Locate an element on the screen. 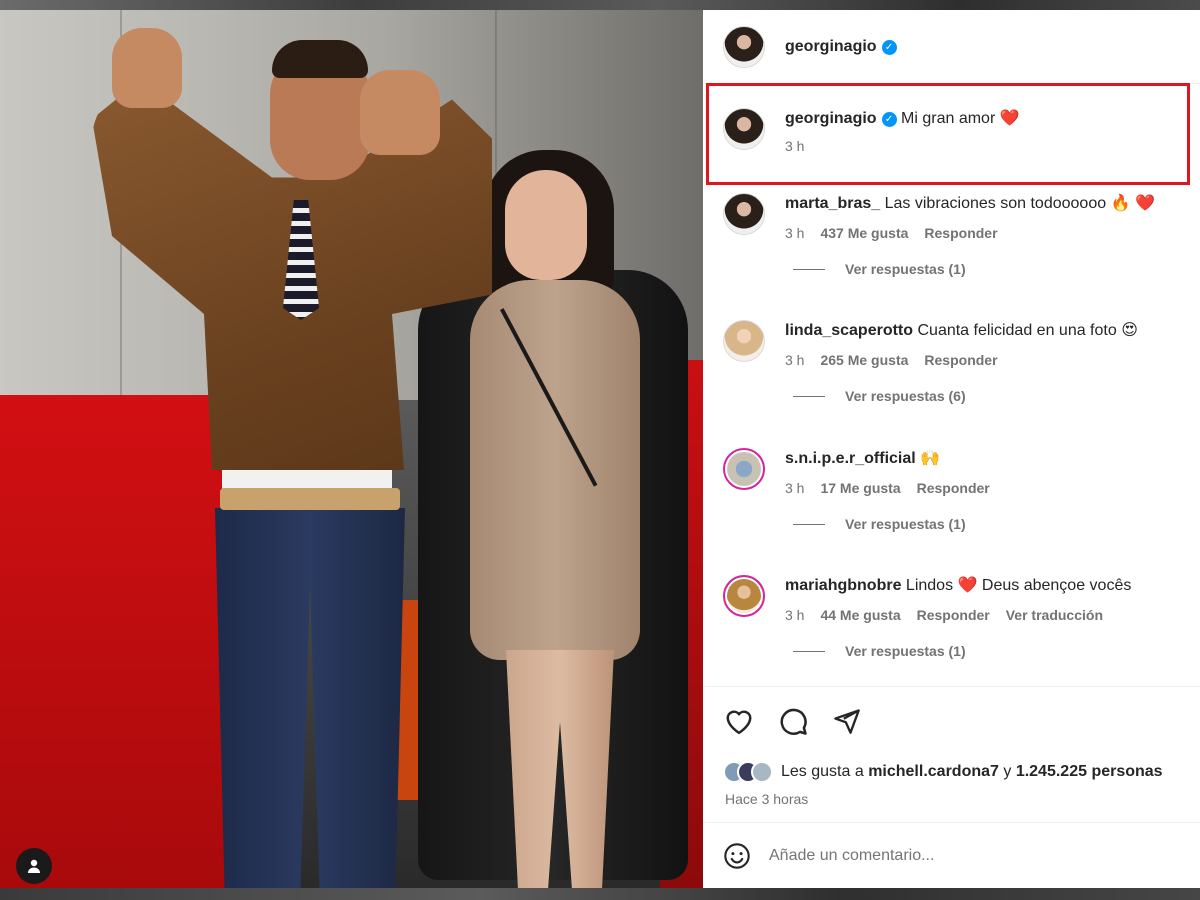  photo-man-hand-left is located at coordinates (147, 68).